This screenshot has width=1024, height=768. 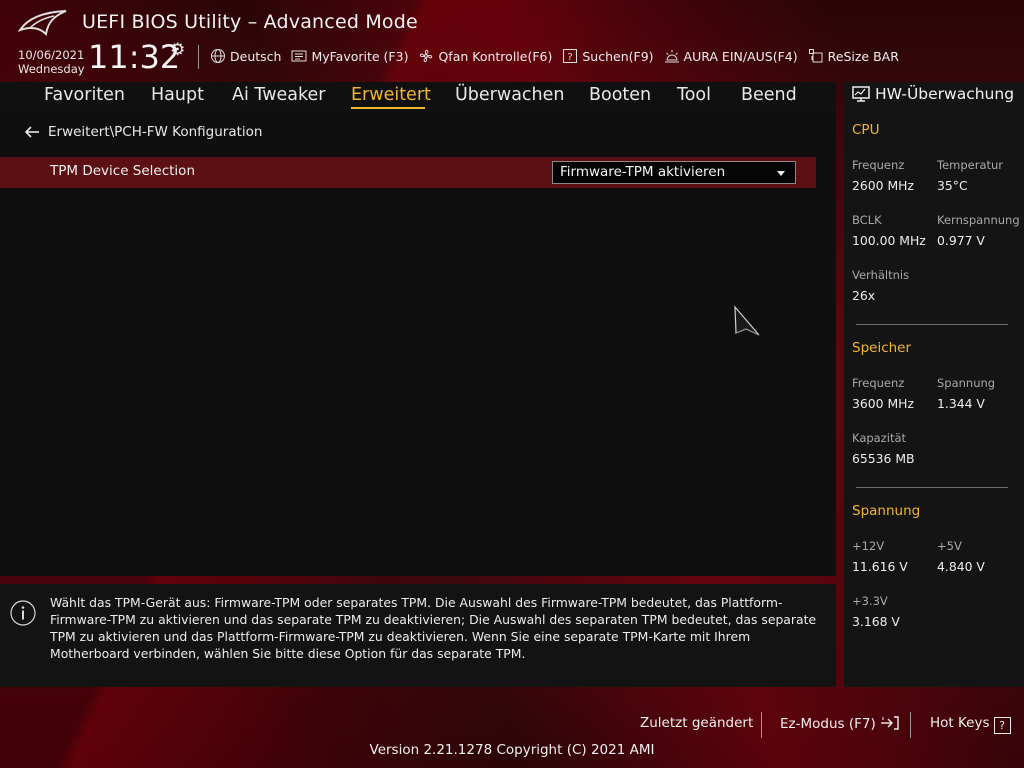 I want to click on tab-erweitert: Erweitert, so click(x=391, y=95).